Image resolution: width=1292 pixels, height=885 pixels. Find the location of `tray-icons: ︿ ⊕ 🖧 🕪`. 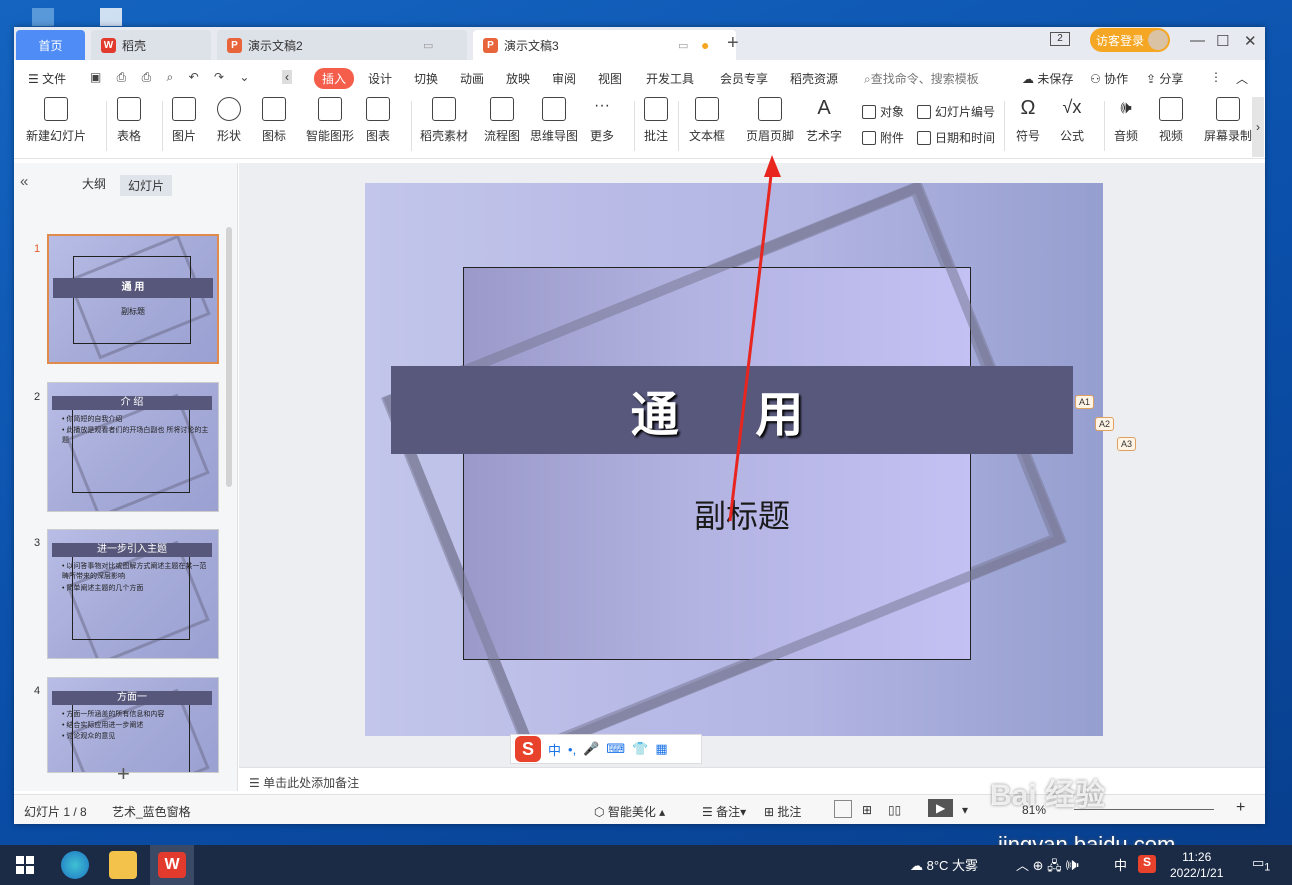

tray-icons: ︿ ⊕ 🖧 🕪 is located at coordinates (1047, 867).